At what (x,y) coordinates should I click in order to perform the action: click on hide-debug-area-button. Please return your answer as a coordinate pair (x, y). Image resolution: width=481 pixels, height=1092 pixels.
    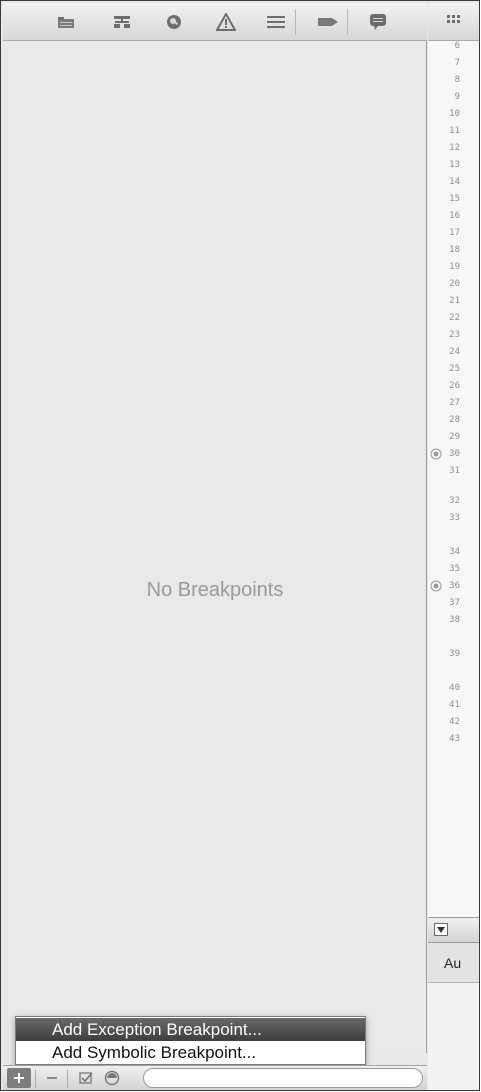
    Looking at the image, I should click on (441, 929).